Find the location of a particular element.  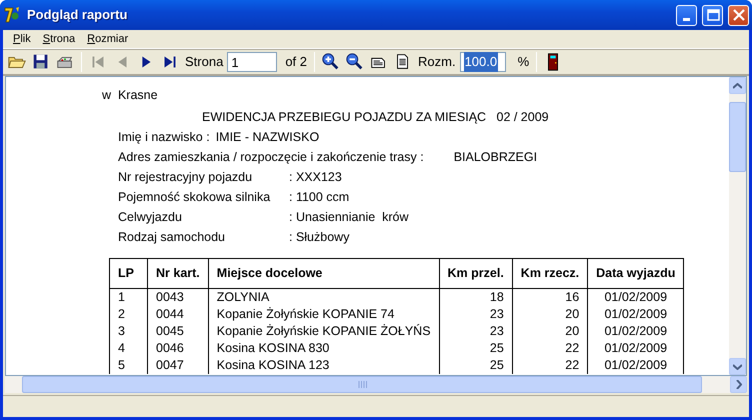

table-cell: 4 is located at coordinates (129, 348).